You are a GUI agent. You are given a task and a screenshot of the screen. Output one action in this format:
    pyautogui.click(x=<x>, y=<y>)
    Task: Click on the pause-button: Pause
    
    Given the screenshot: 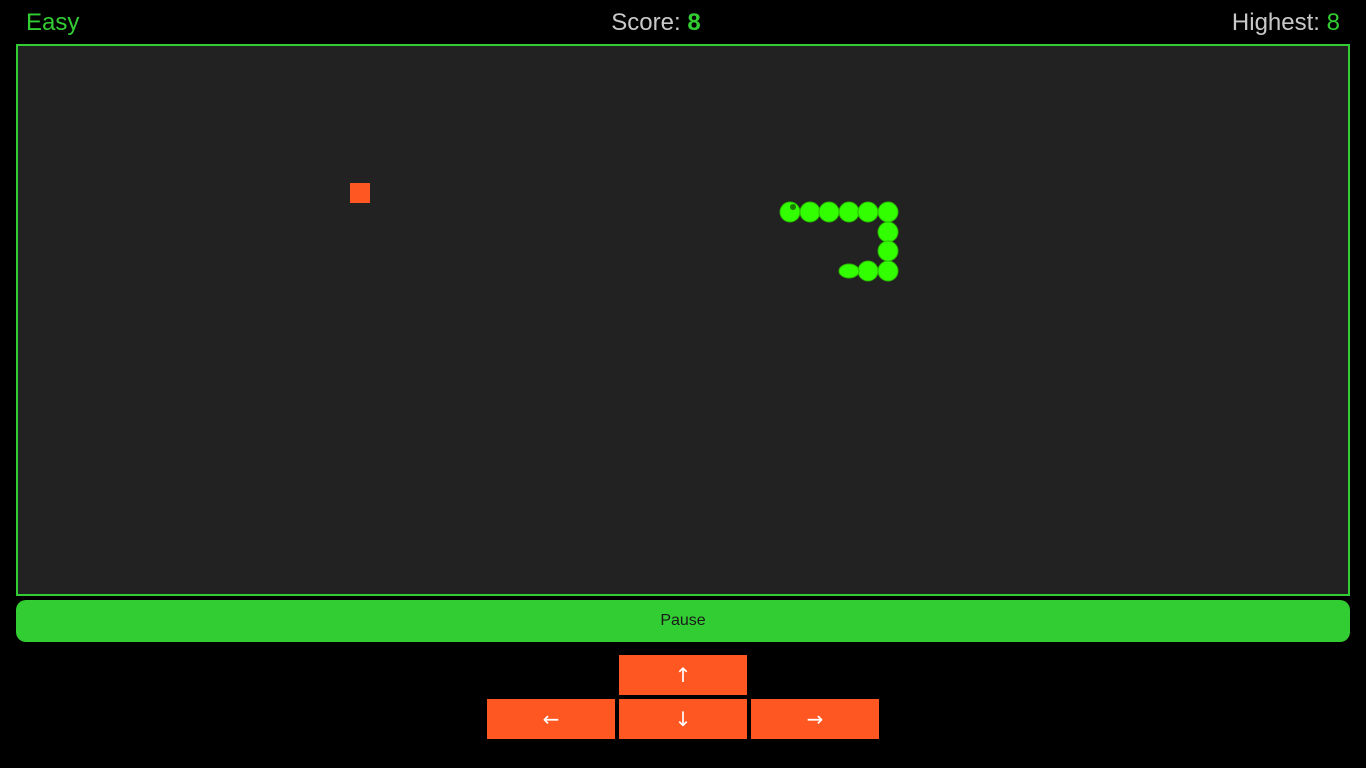 What is the action you would take?
    pyautogui.click(x=683, y=621)
    